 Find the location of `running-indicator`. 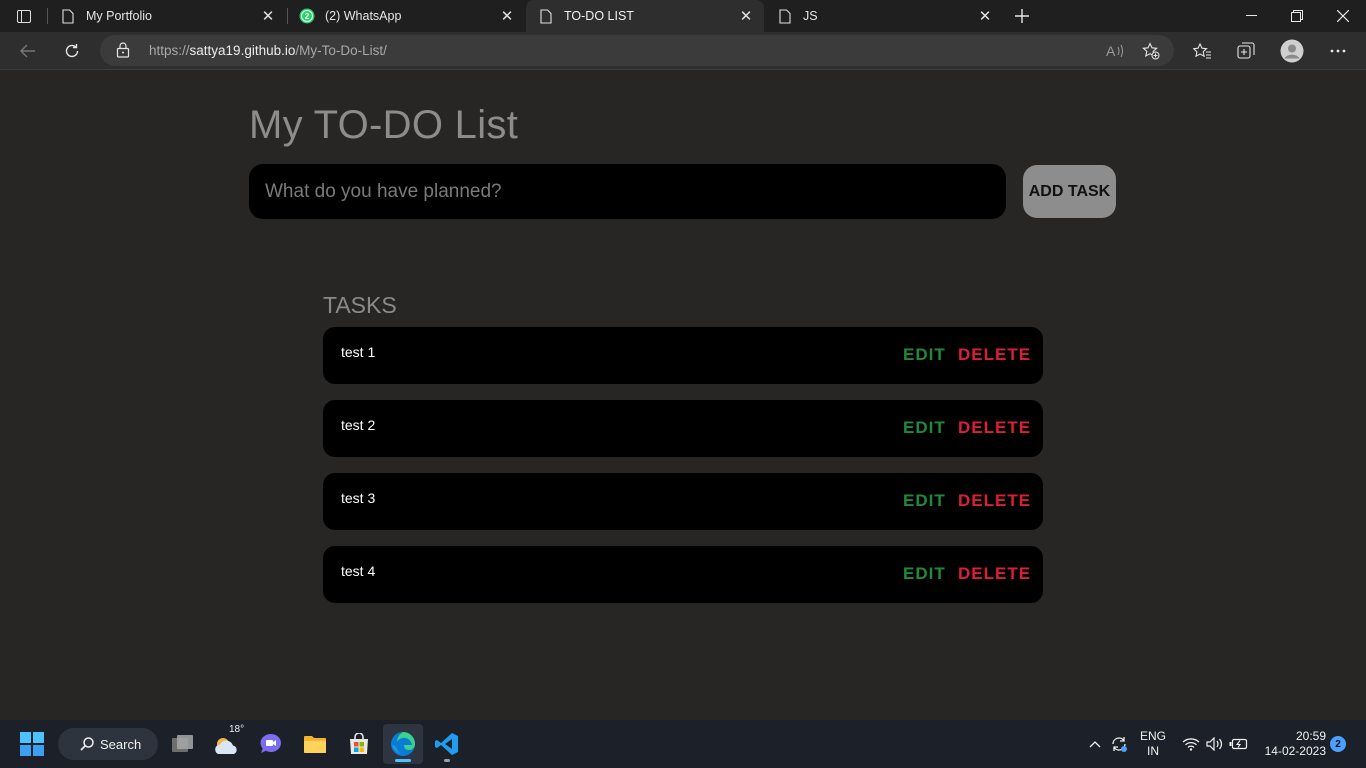

running-indicator is located at coordinates (447, 760).